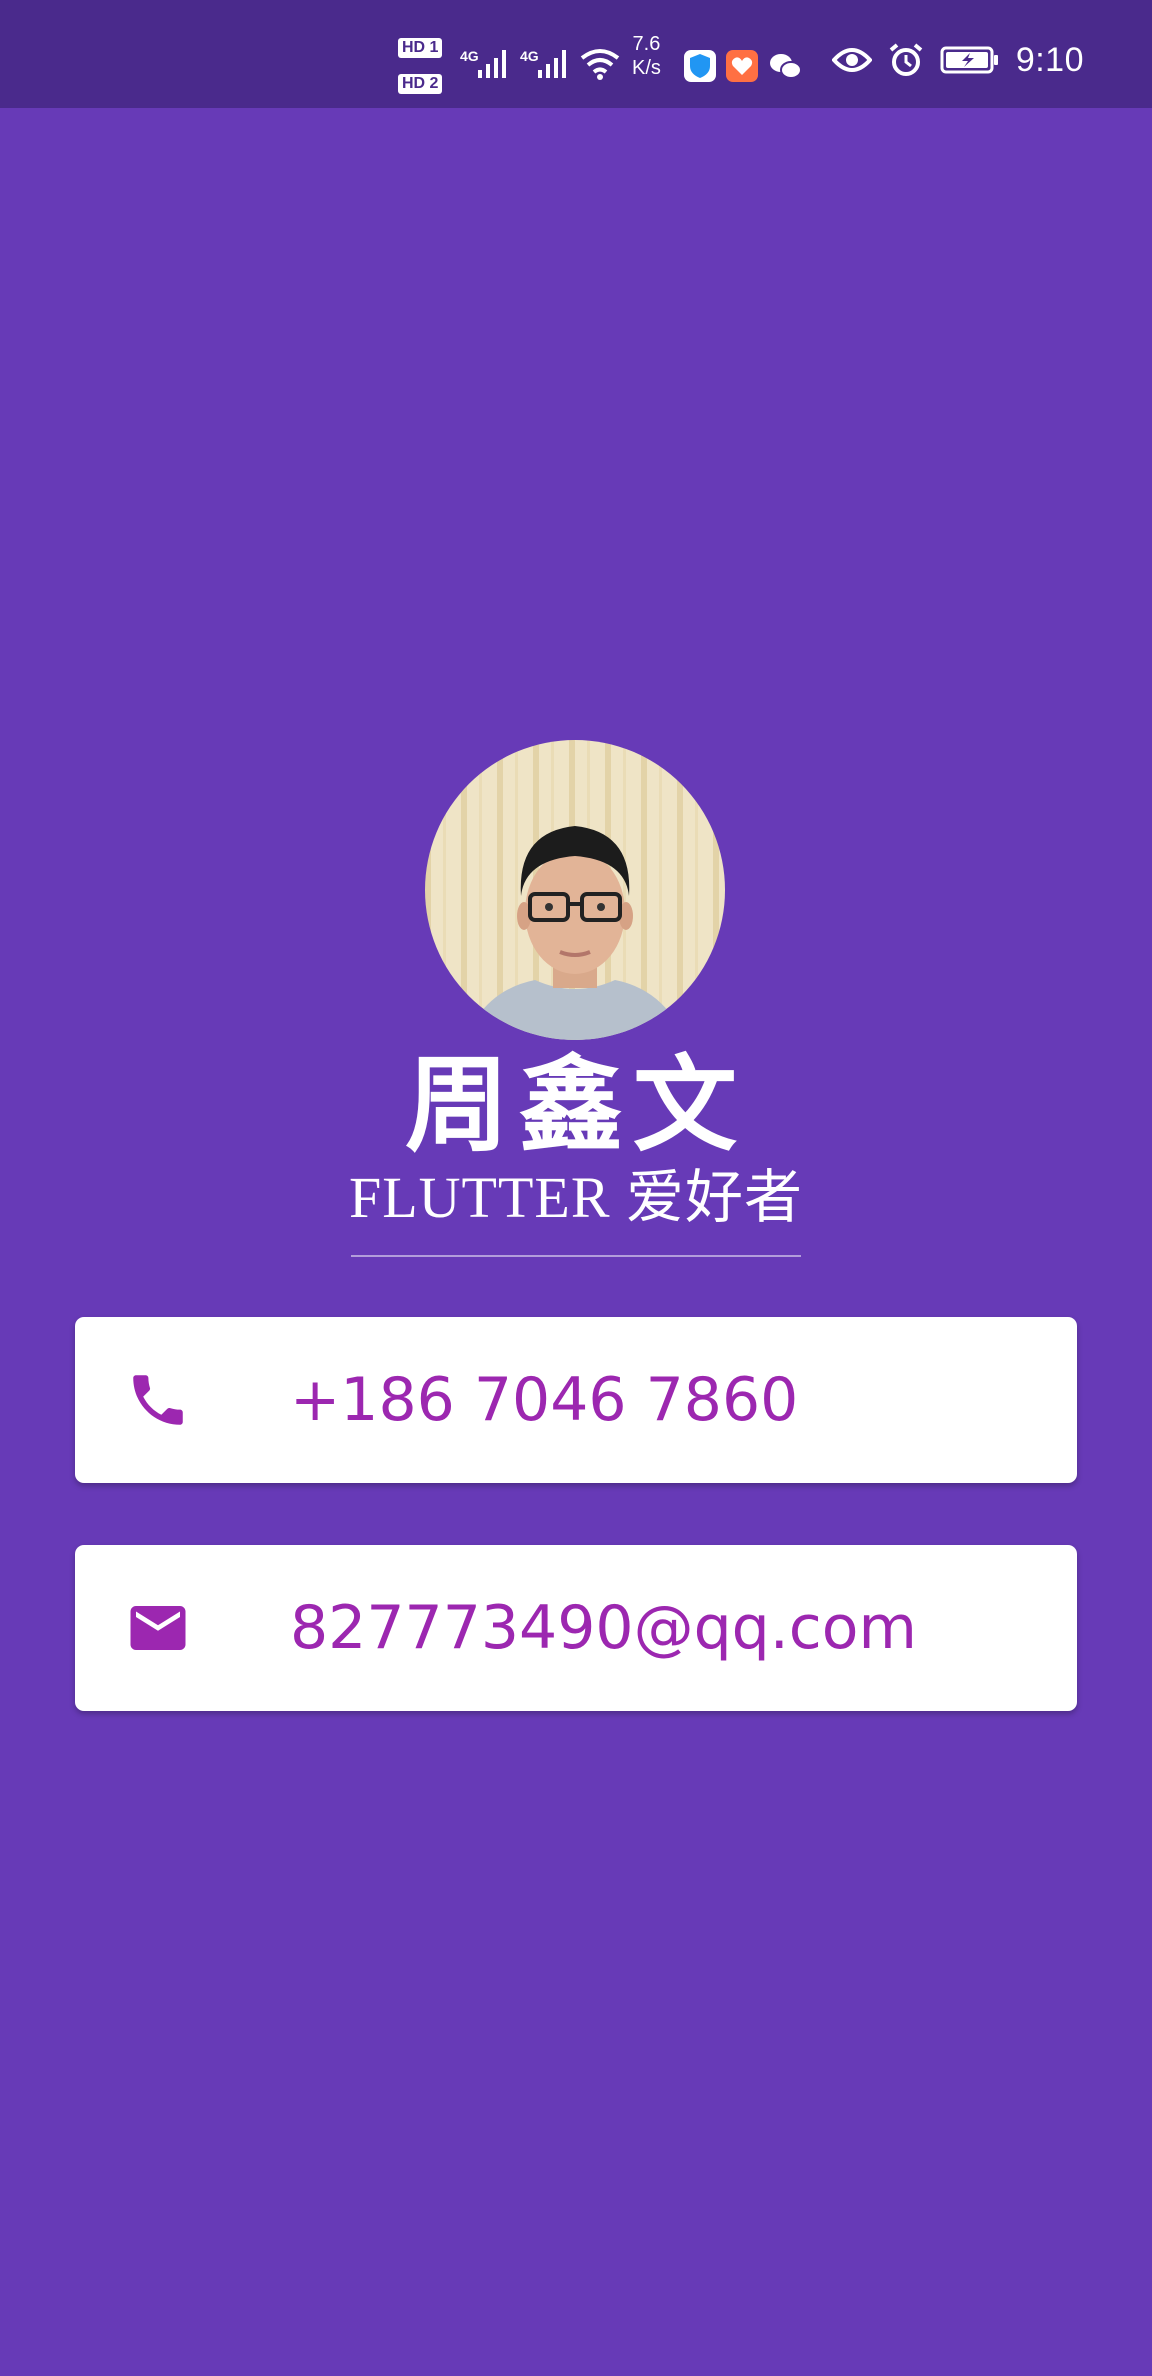  What do you see at coordinates (646, 56) in the screenshot?
I see `network-speed: 7.6 K/s` at bounding box center [646, 56].